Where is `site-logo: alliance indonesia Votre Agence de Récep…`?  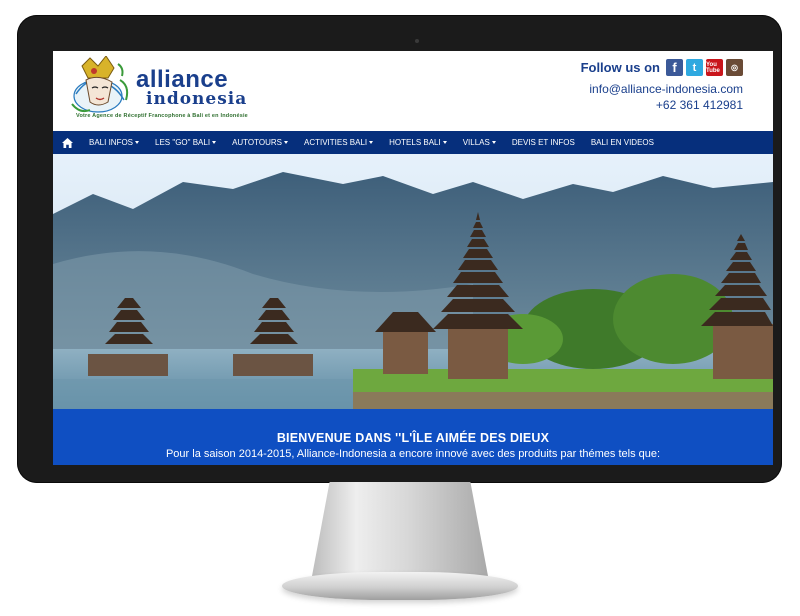 site-logo: alliance indonesia Votre Agence de Récep… is located at coordinates (183, 91).